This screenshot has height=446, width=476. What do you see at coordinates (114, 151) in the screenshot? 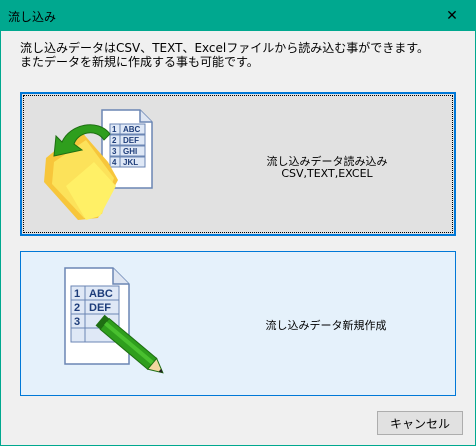
I see `import-row-3-num: 3` at bounding box center [114, 151].